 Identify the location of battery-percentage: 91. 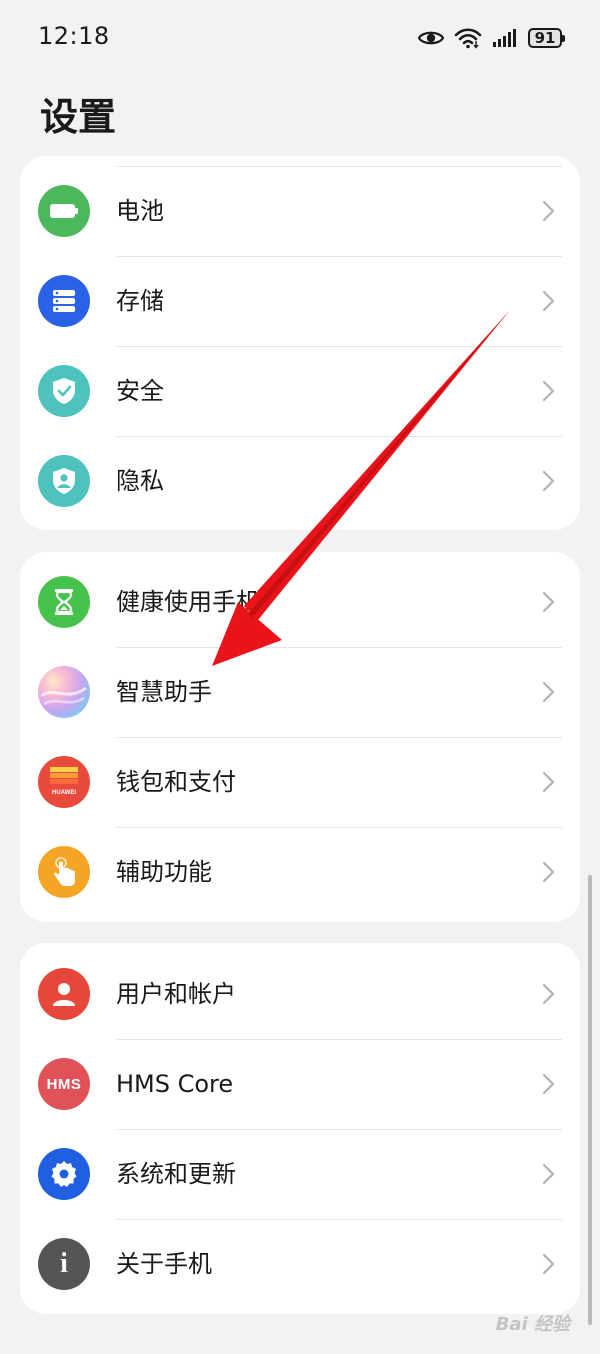
(545, 37).